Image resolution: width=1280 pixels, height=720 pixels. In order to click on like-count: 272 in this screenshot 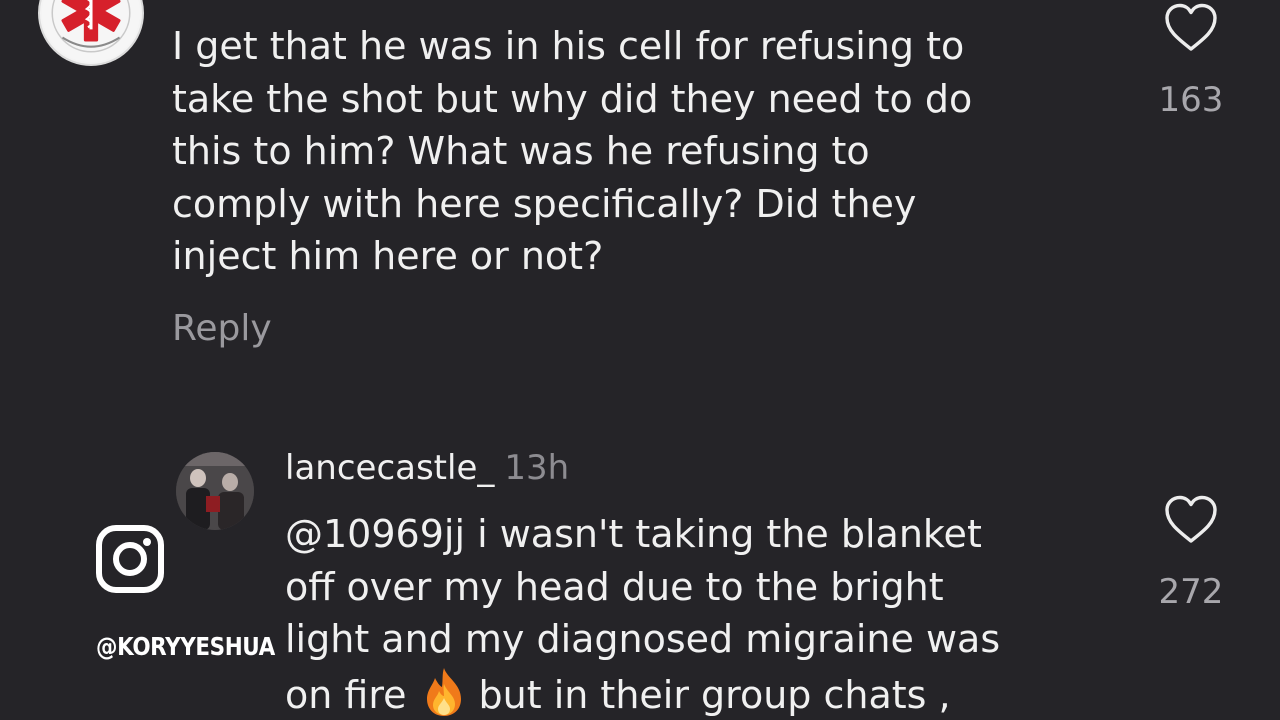, I will do `click(1191, 592)`.